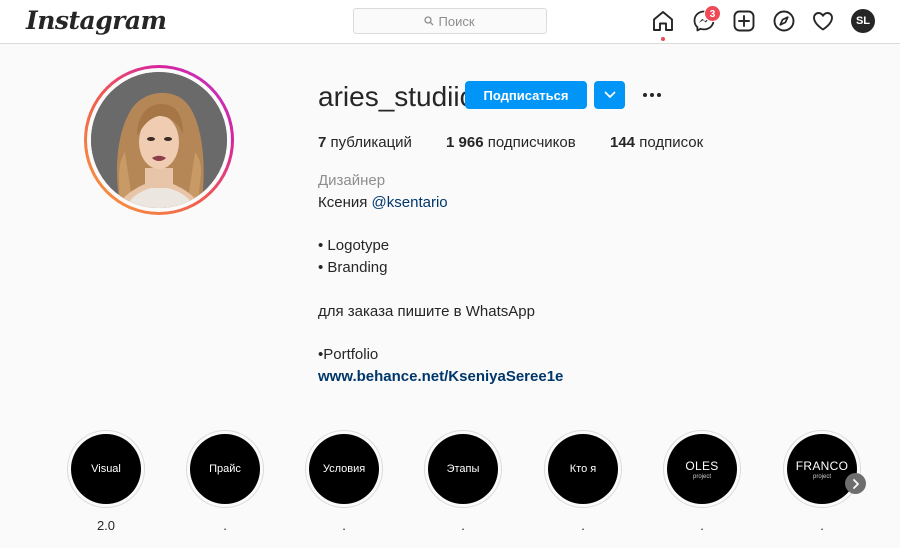  Describe the element at coordinates (526, 95) in the screenshot. I see `follow-button: Подписаться` at that location.